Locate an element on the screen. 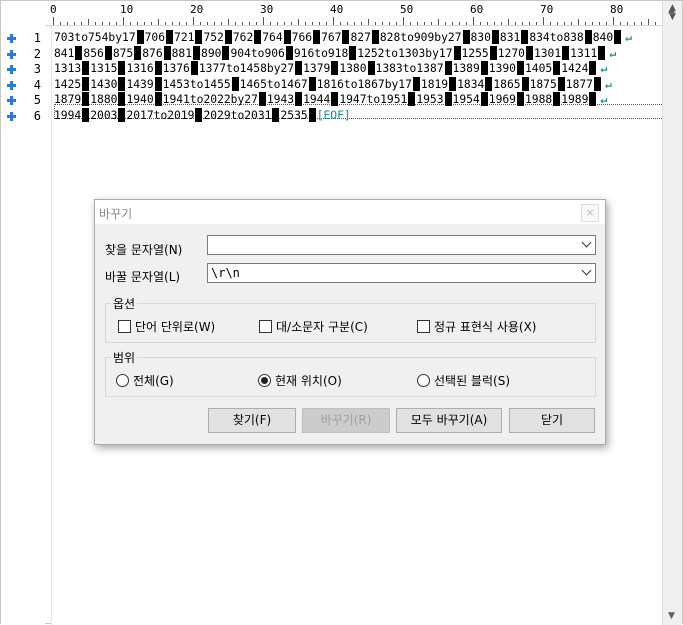 This screenshot has width=683, height=625. scope-current-radio: 현재 위치(O) is located at coordinates (300, 380).